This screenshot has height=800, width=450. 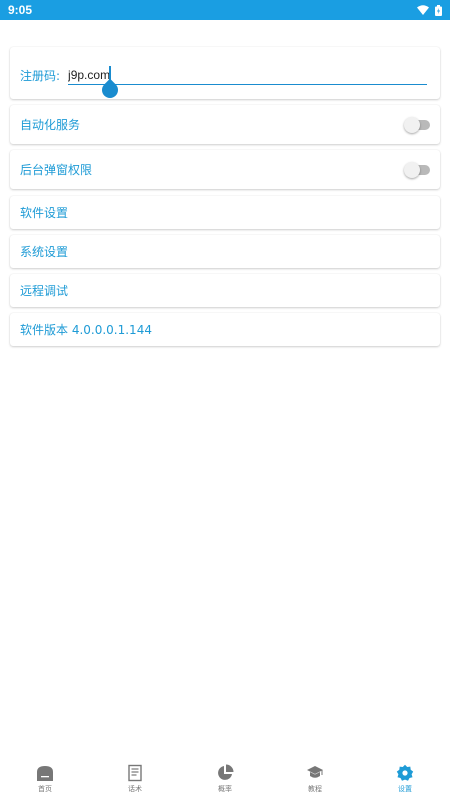 I want to click on software-settings-label: 软件设置, so click(x=44, y=213).